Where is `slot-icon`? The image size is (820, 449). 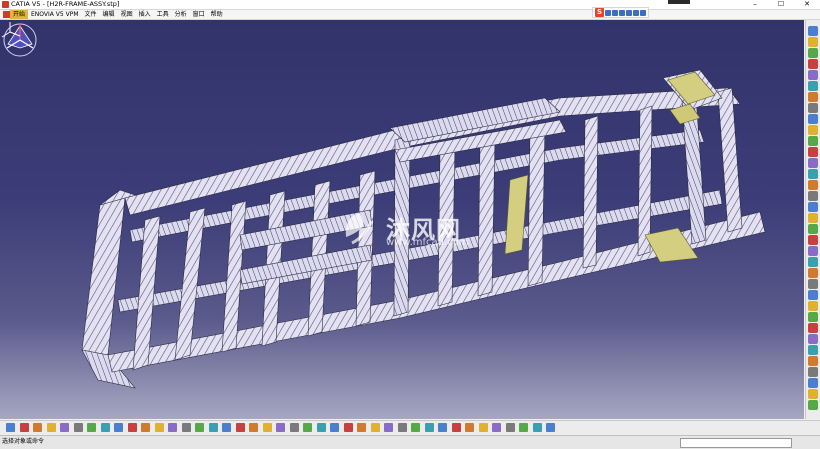
slot-icon is located at coordinates (813, 119).